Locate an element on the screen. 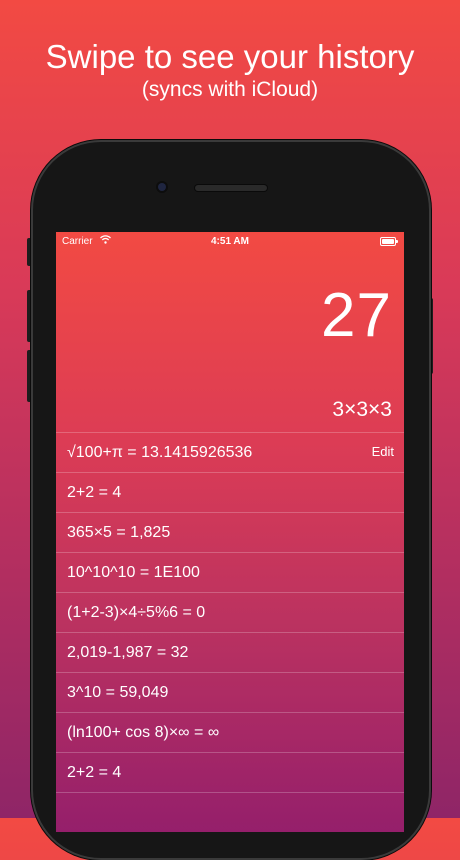  headline-subtitle: (syncs with iCloud) is located at coordinates (230, 89).